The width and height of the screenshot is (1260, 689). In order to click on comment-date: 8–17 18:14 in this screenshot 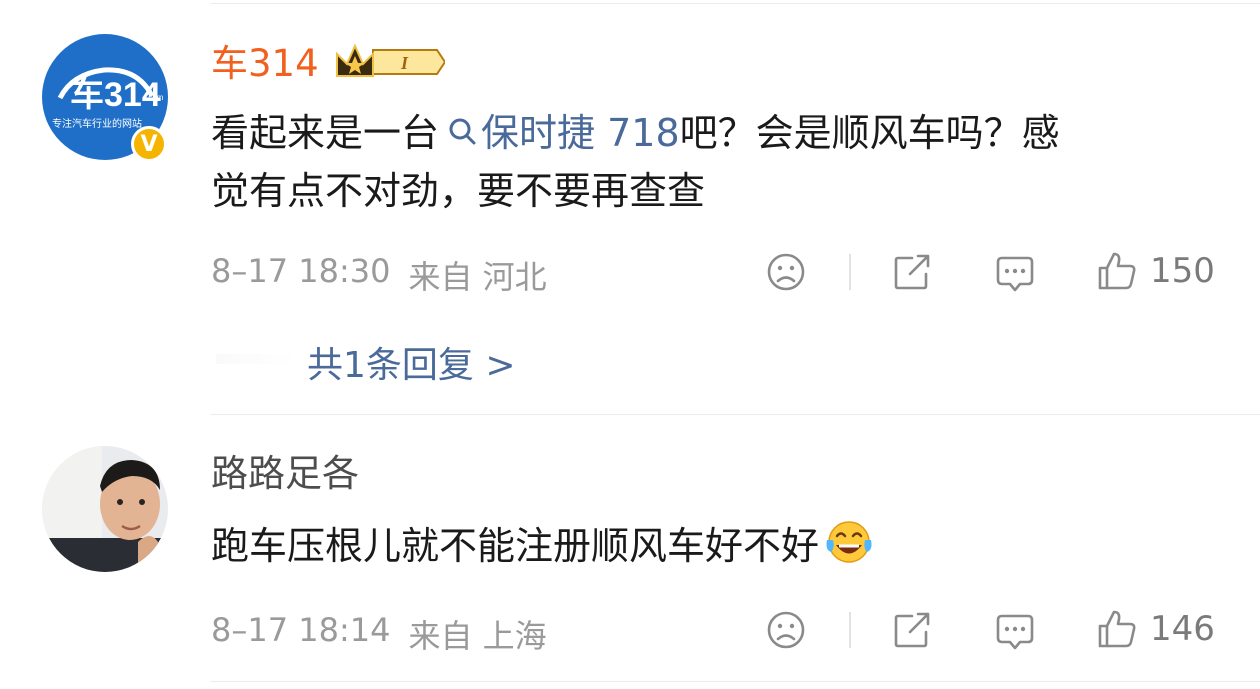, I will do `click(301, 630)`.